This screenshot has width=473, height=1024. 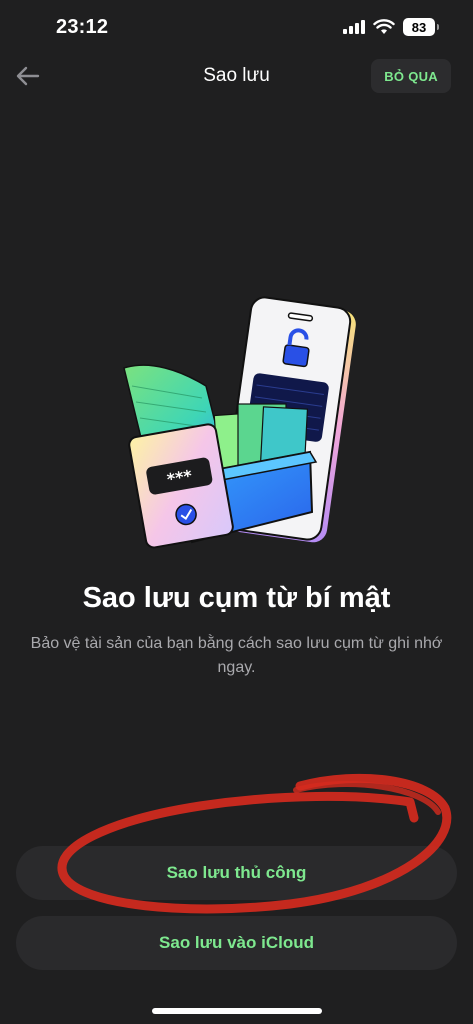 What do you see at coordinates (82, 27) in the screenshot?
I see `status-time: 23:12` at bounding box center [82, 27].